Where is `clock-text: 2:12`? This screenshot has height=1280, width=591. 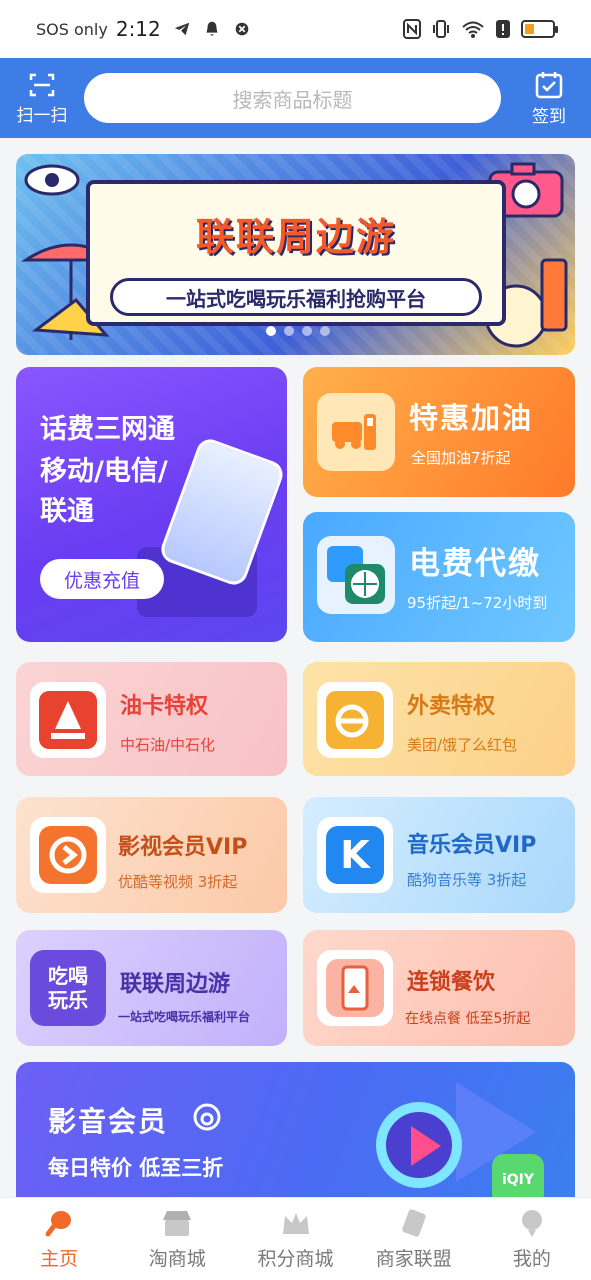 clock-text: 2:12 is located at coordinates (138, 29).